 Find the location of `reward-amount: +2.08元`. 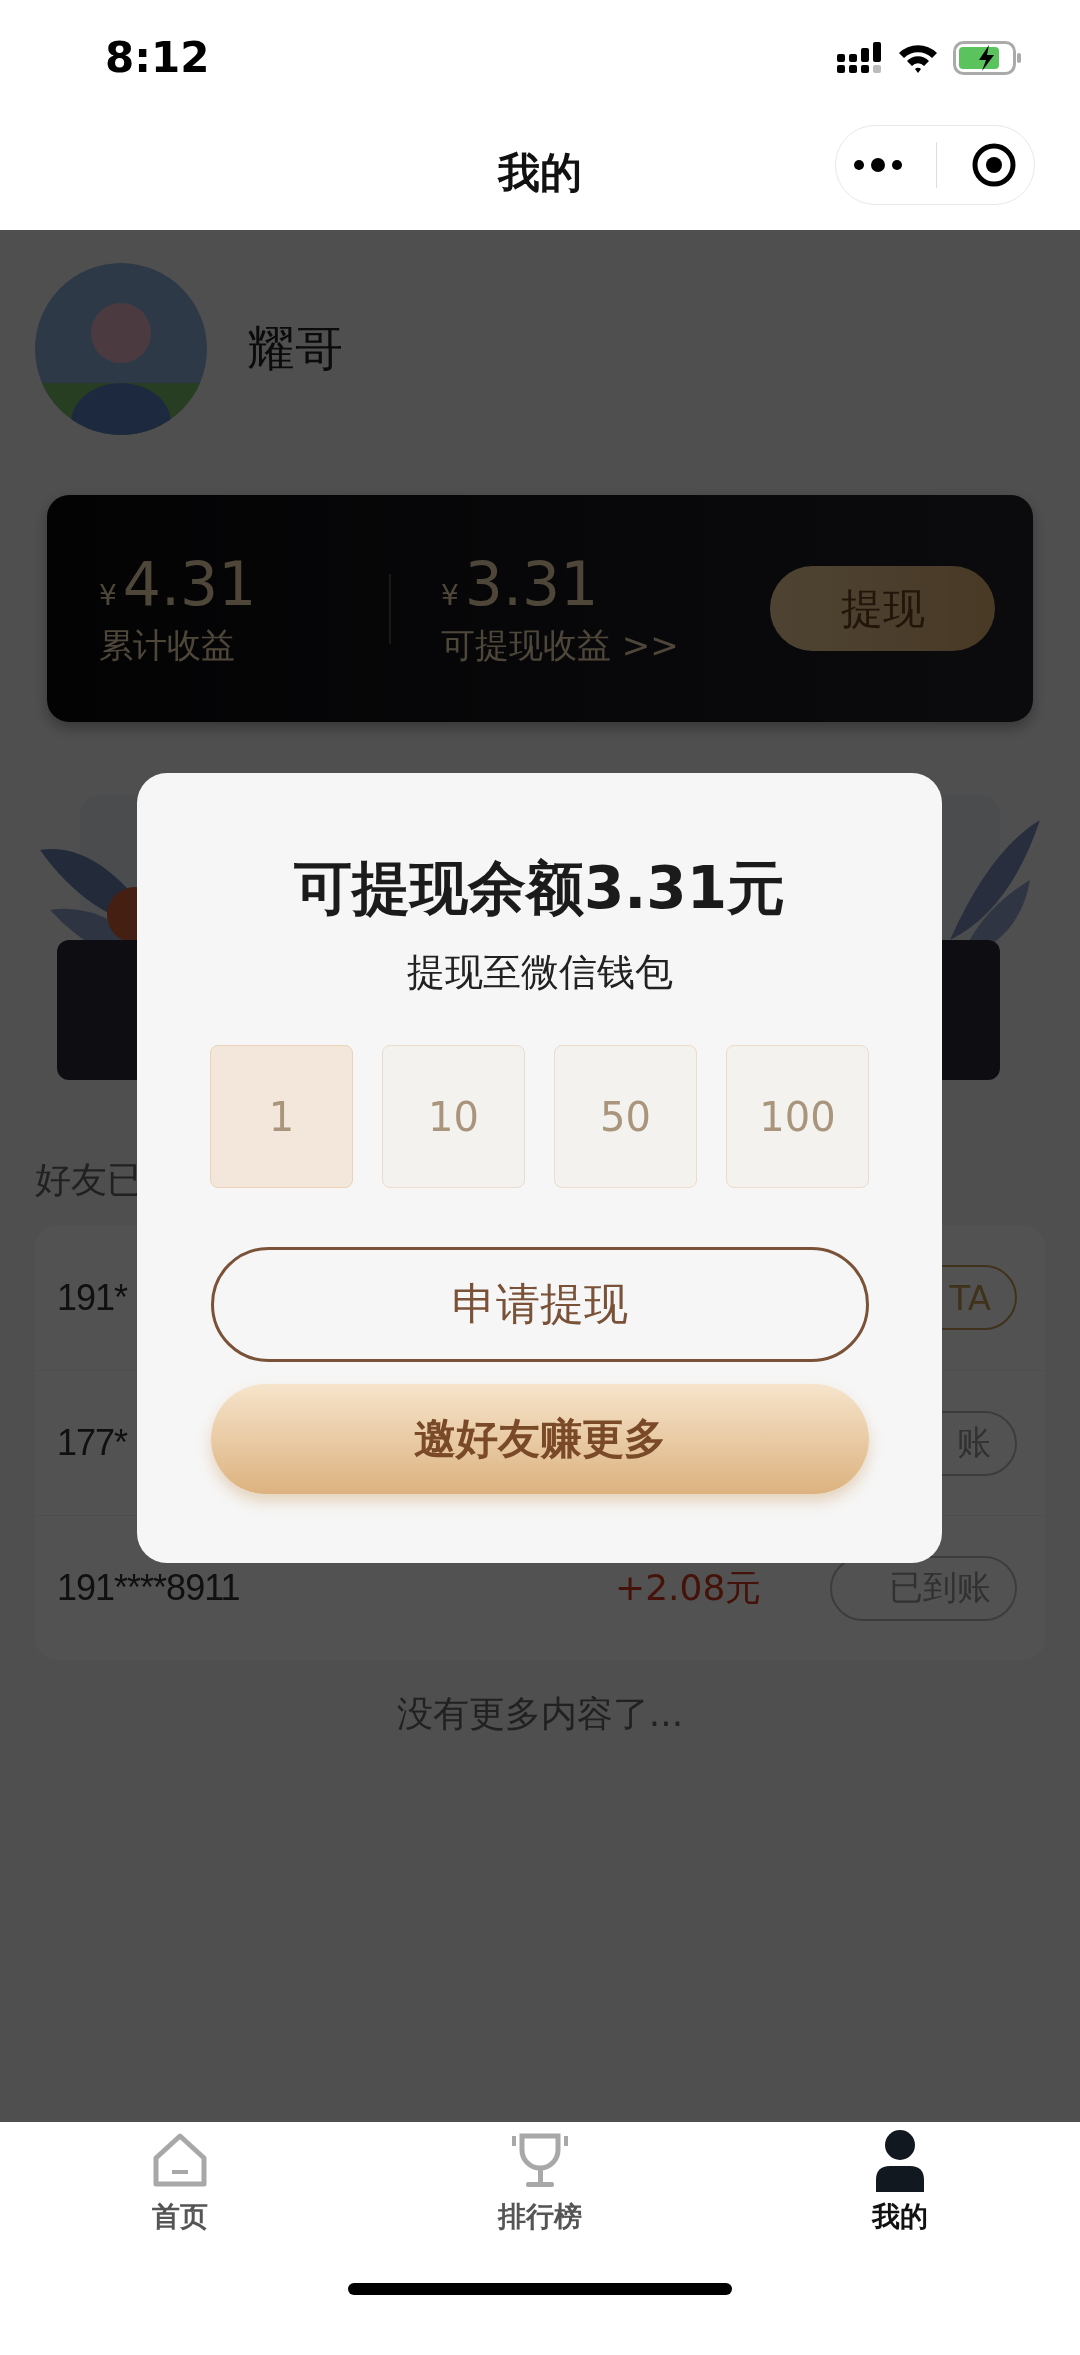

reward-amount: +2.08元 is located at coordinates (689, 1587).